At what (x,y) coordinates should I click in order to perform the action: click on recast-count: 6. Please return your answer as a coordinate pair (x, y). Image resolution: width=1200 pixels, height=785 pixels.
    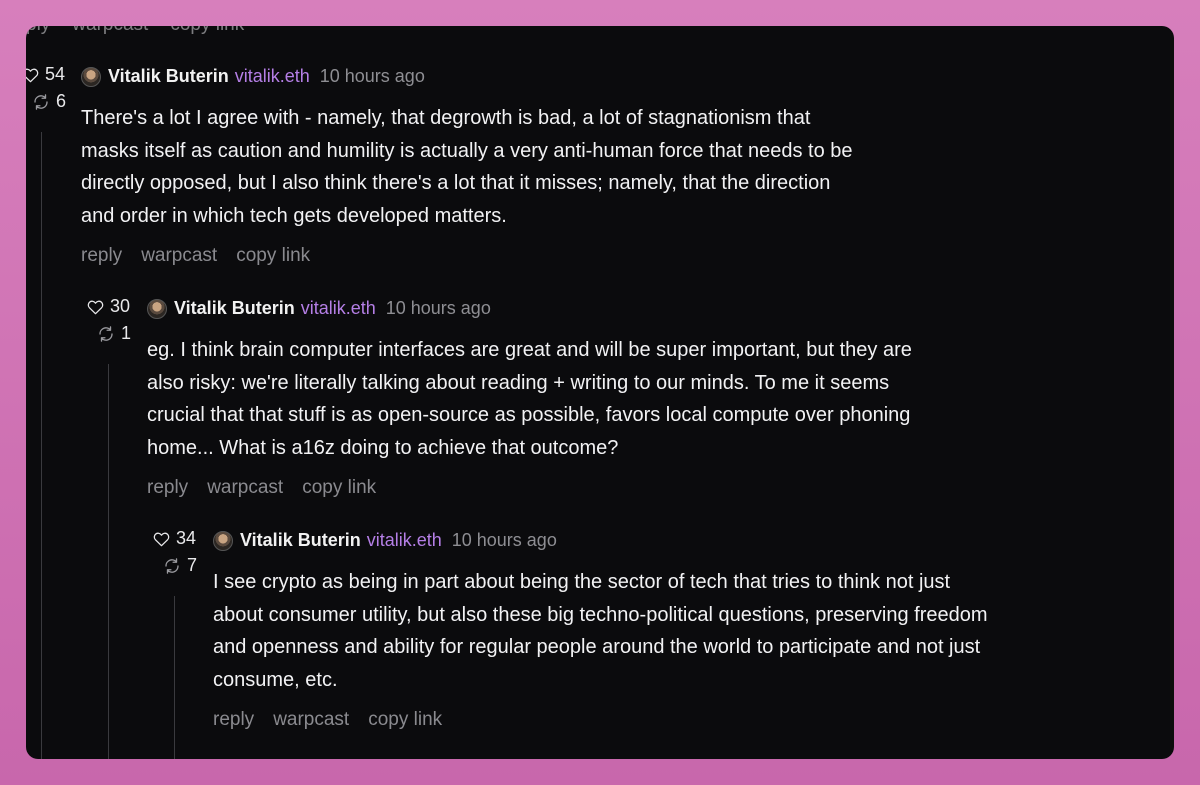
    Looking at the image, I should click on (61, 101).